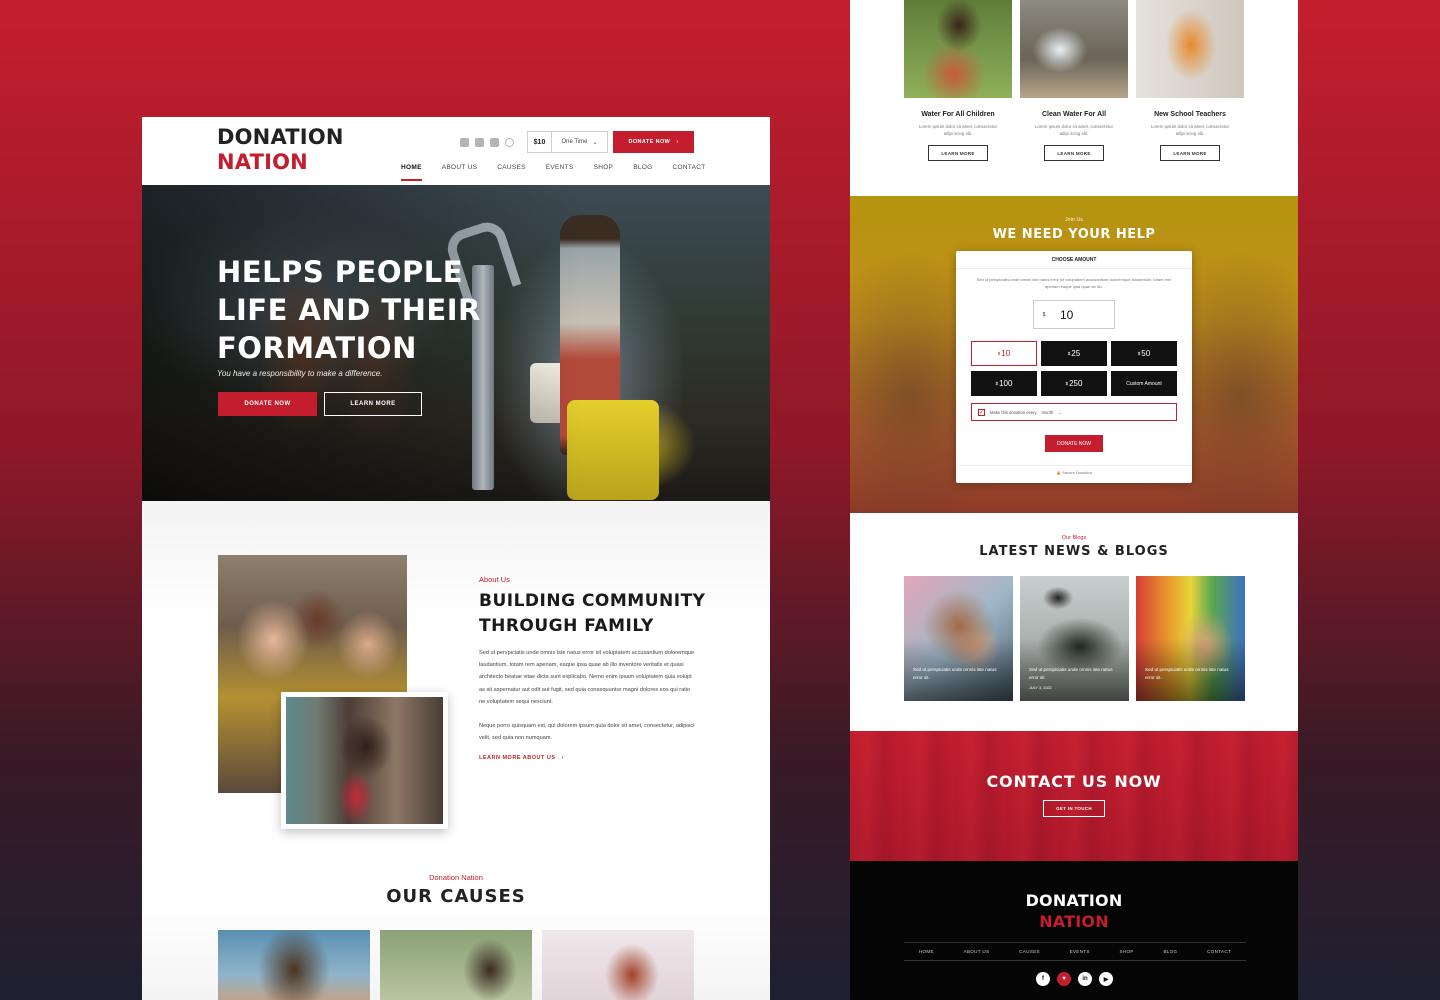 The height and width of the screenshot is (1000, 1440). I want to click on youtube-icon: ▶, so click(1106, 979).